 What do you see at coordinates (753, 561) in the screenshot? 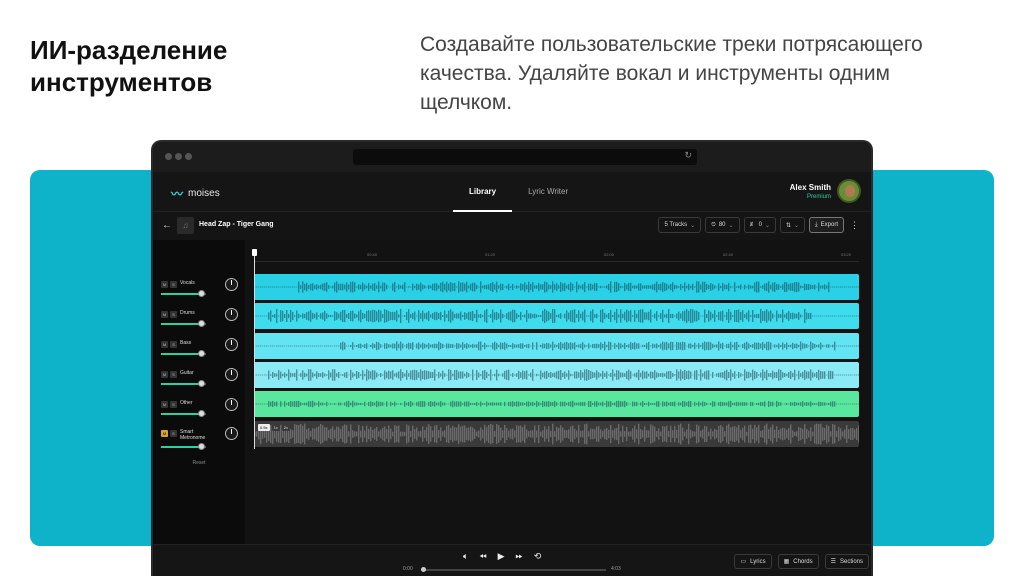
I see `lyrics-button: ▭ Lyrics` at bounding box center [753, 561].